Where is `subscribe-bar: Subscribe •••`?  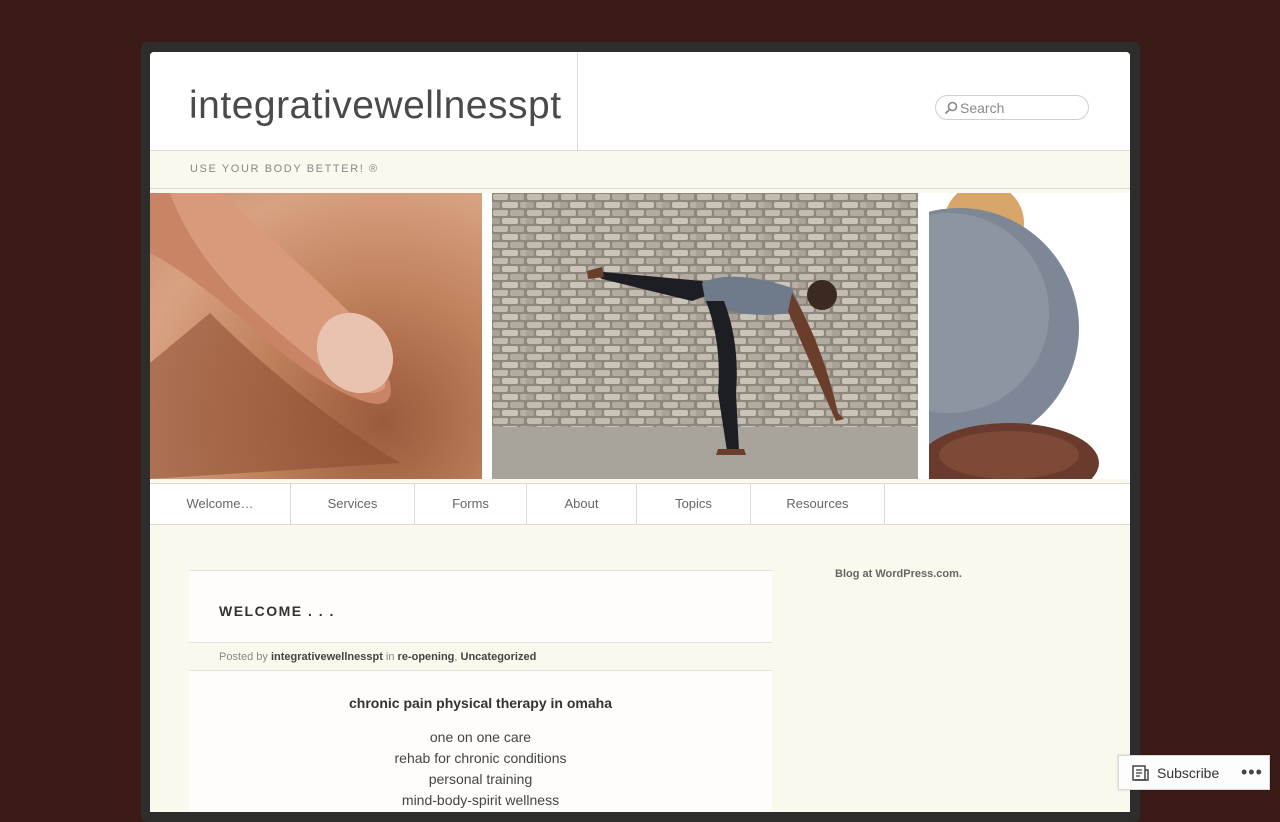 subscribe-bar: Subscribe ••• is located at coordinates (1194, 772).